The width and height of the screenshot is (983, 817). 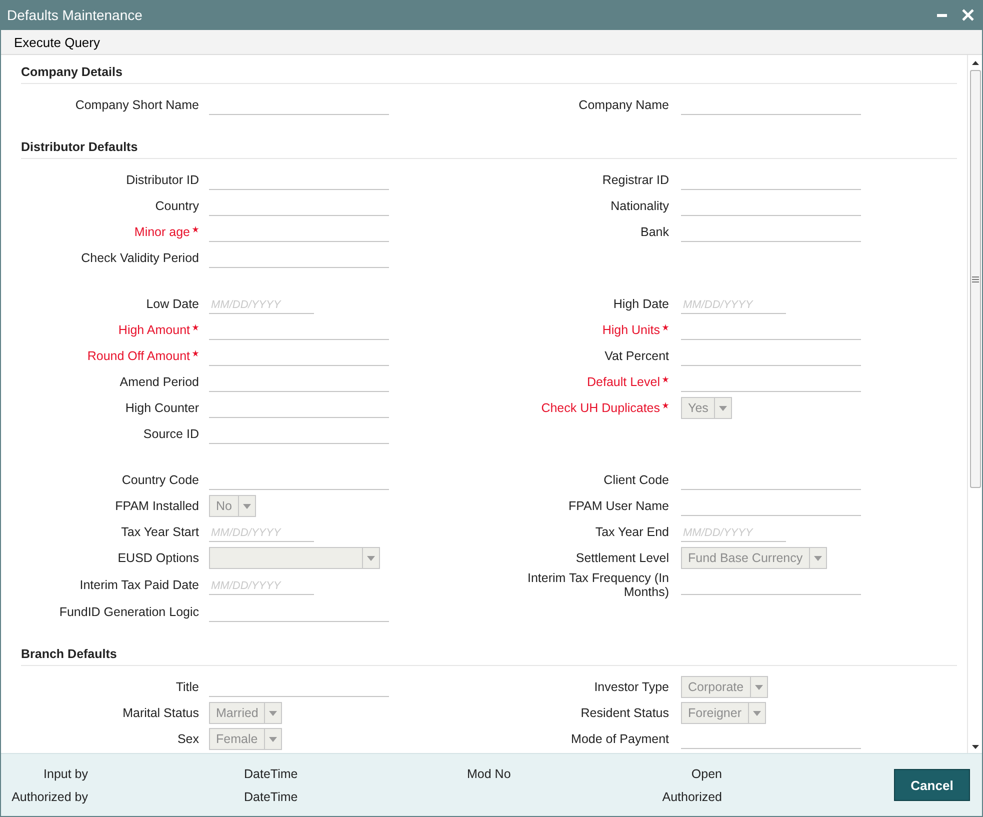 What do you see at coordinates (489, 773) in the screenshot?
I see `audit-label: Mod No` at bounding box center [489, 773].